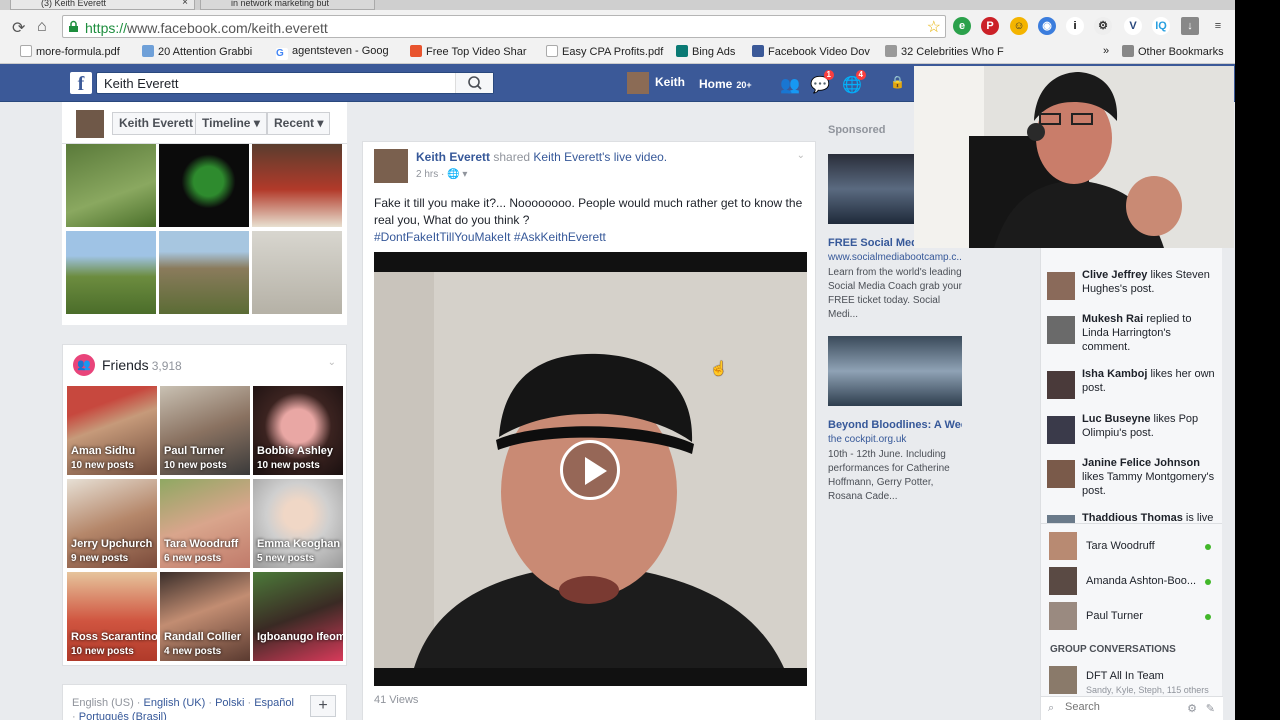 The height and width of the screenshot is (720, 1280). Describe the element at coordinates (112, 616) in the screenshot. I see `friend-tile: Ross Scarantino 10 new posts` at that location.